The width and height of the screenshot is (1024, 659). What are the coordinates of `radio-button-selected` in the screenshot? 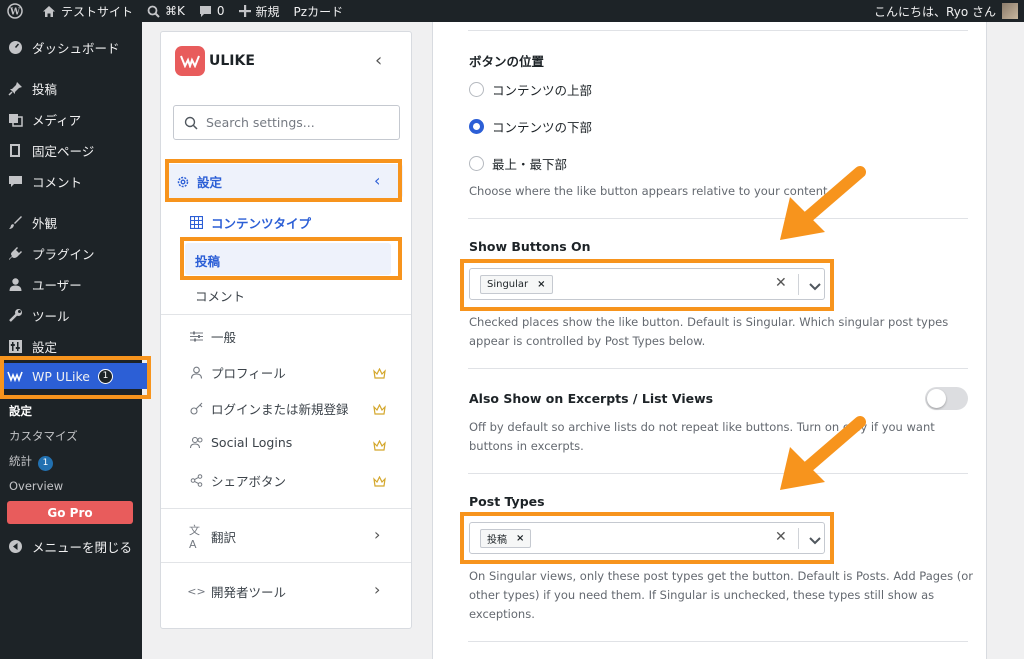 It's located at (476, 126).